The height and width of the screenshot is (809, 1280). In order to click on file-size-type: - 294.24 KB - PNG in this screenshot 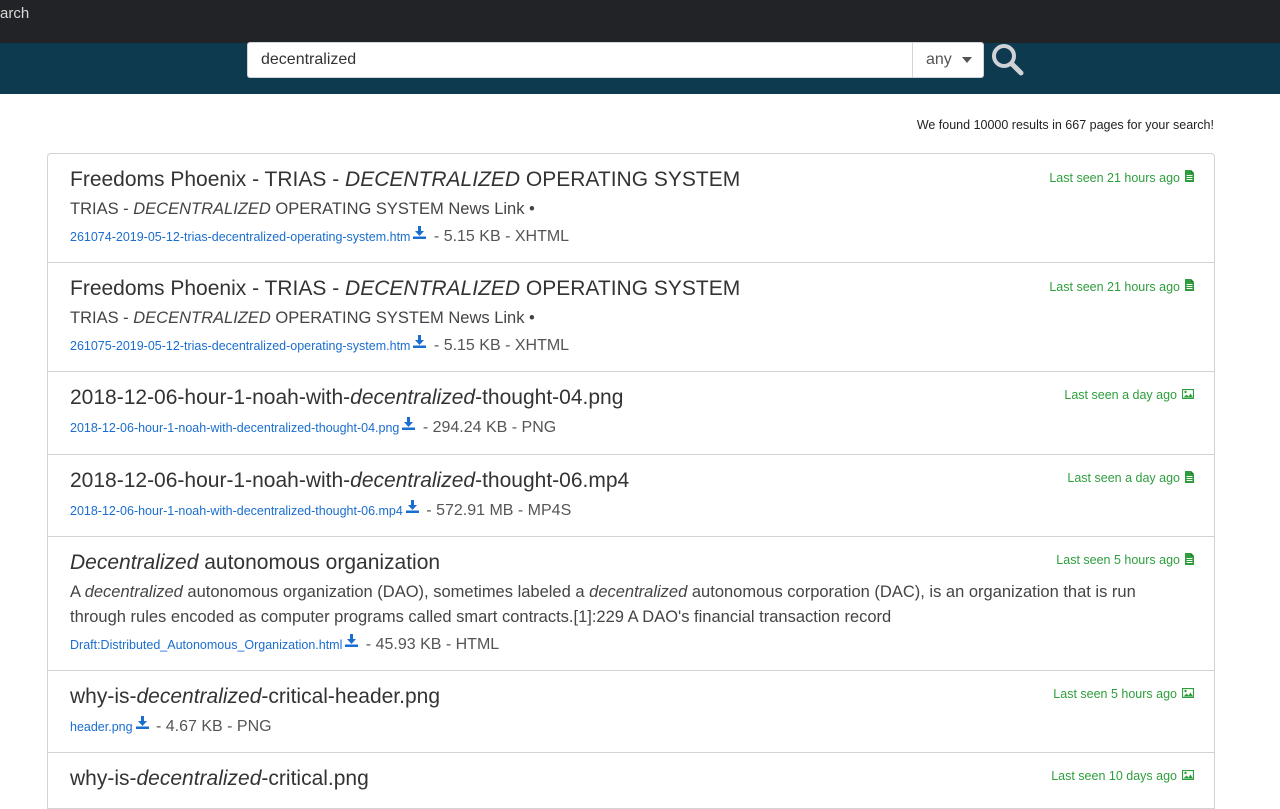, I will do `click(487, 428)`.